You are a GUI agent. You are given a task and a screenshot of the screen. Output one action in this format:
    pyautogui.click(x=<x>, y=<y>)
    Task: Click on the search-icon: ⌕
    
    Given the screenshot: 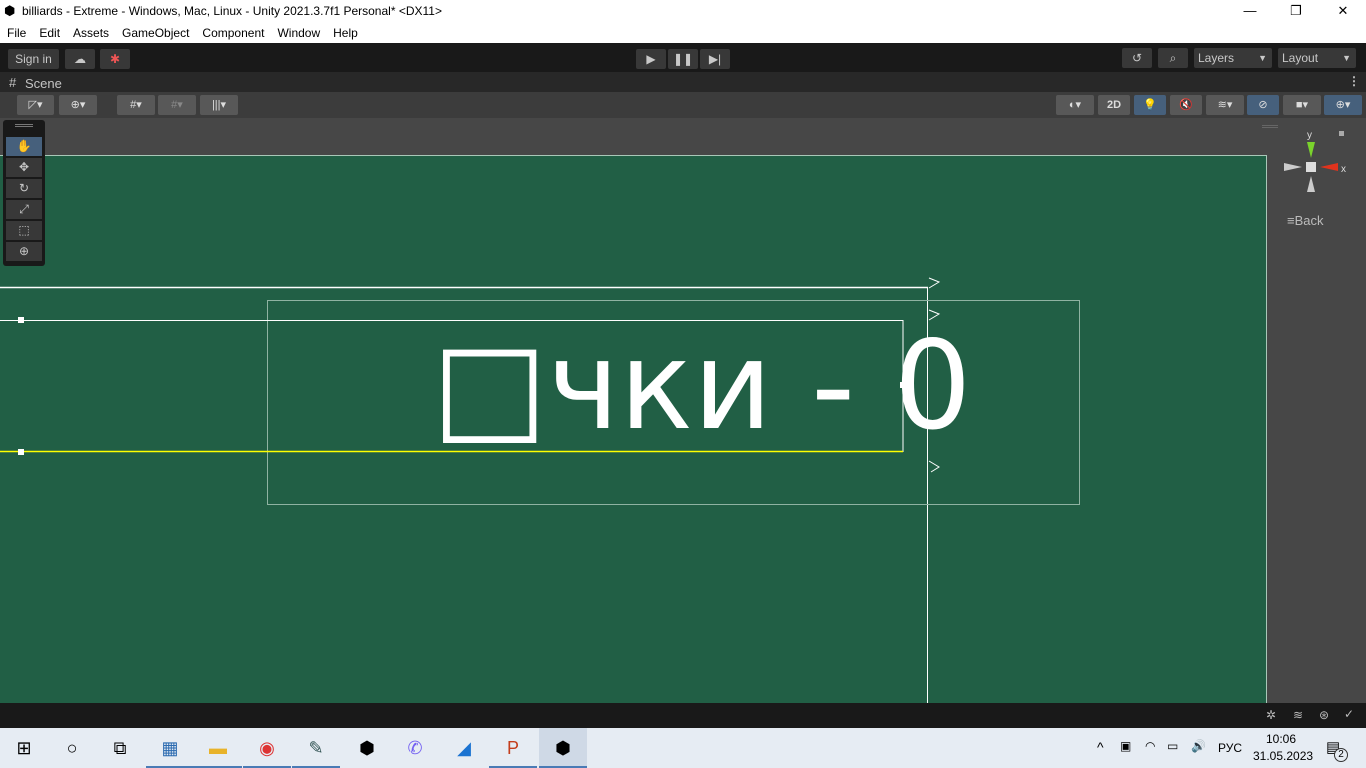 What is the action you would take?
    pyautogui.click(x=1173, y=58)
    